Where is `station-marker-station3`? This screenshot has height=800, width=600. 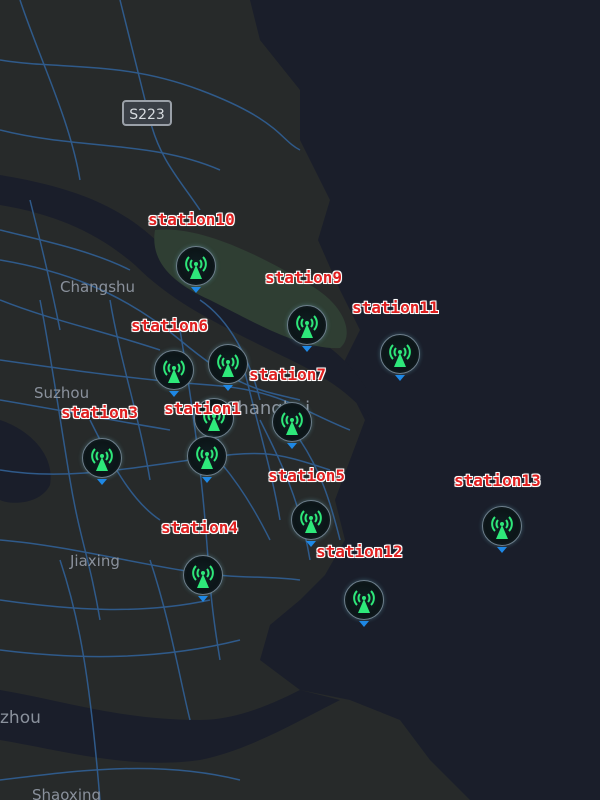 station-marker-station3 is located at coordinates (102, 464).